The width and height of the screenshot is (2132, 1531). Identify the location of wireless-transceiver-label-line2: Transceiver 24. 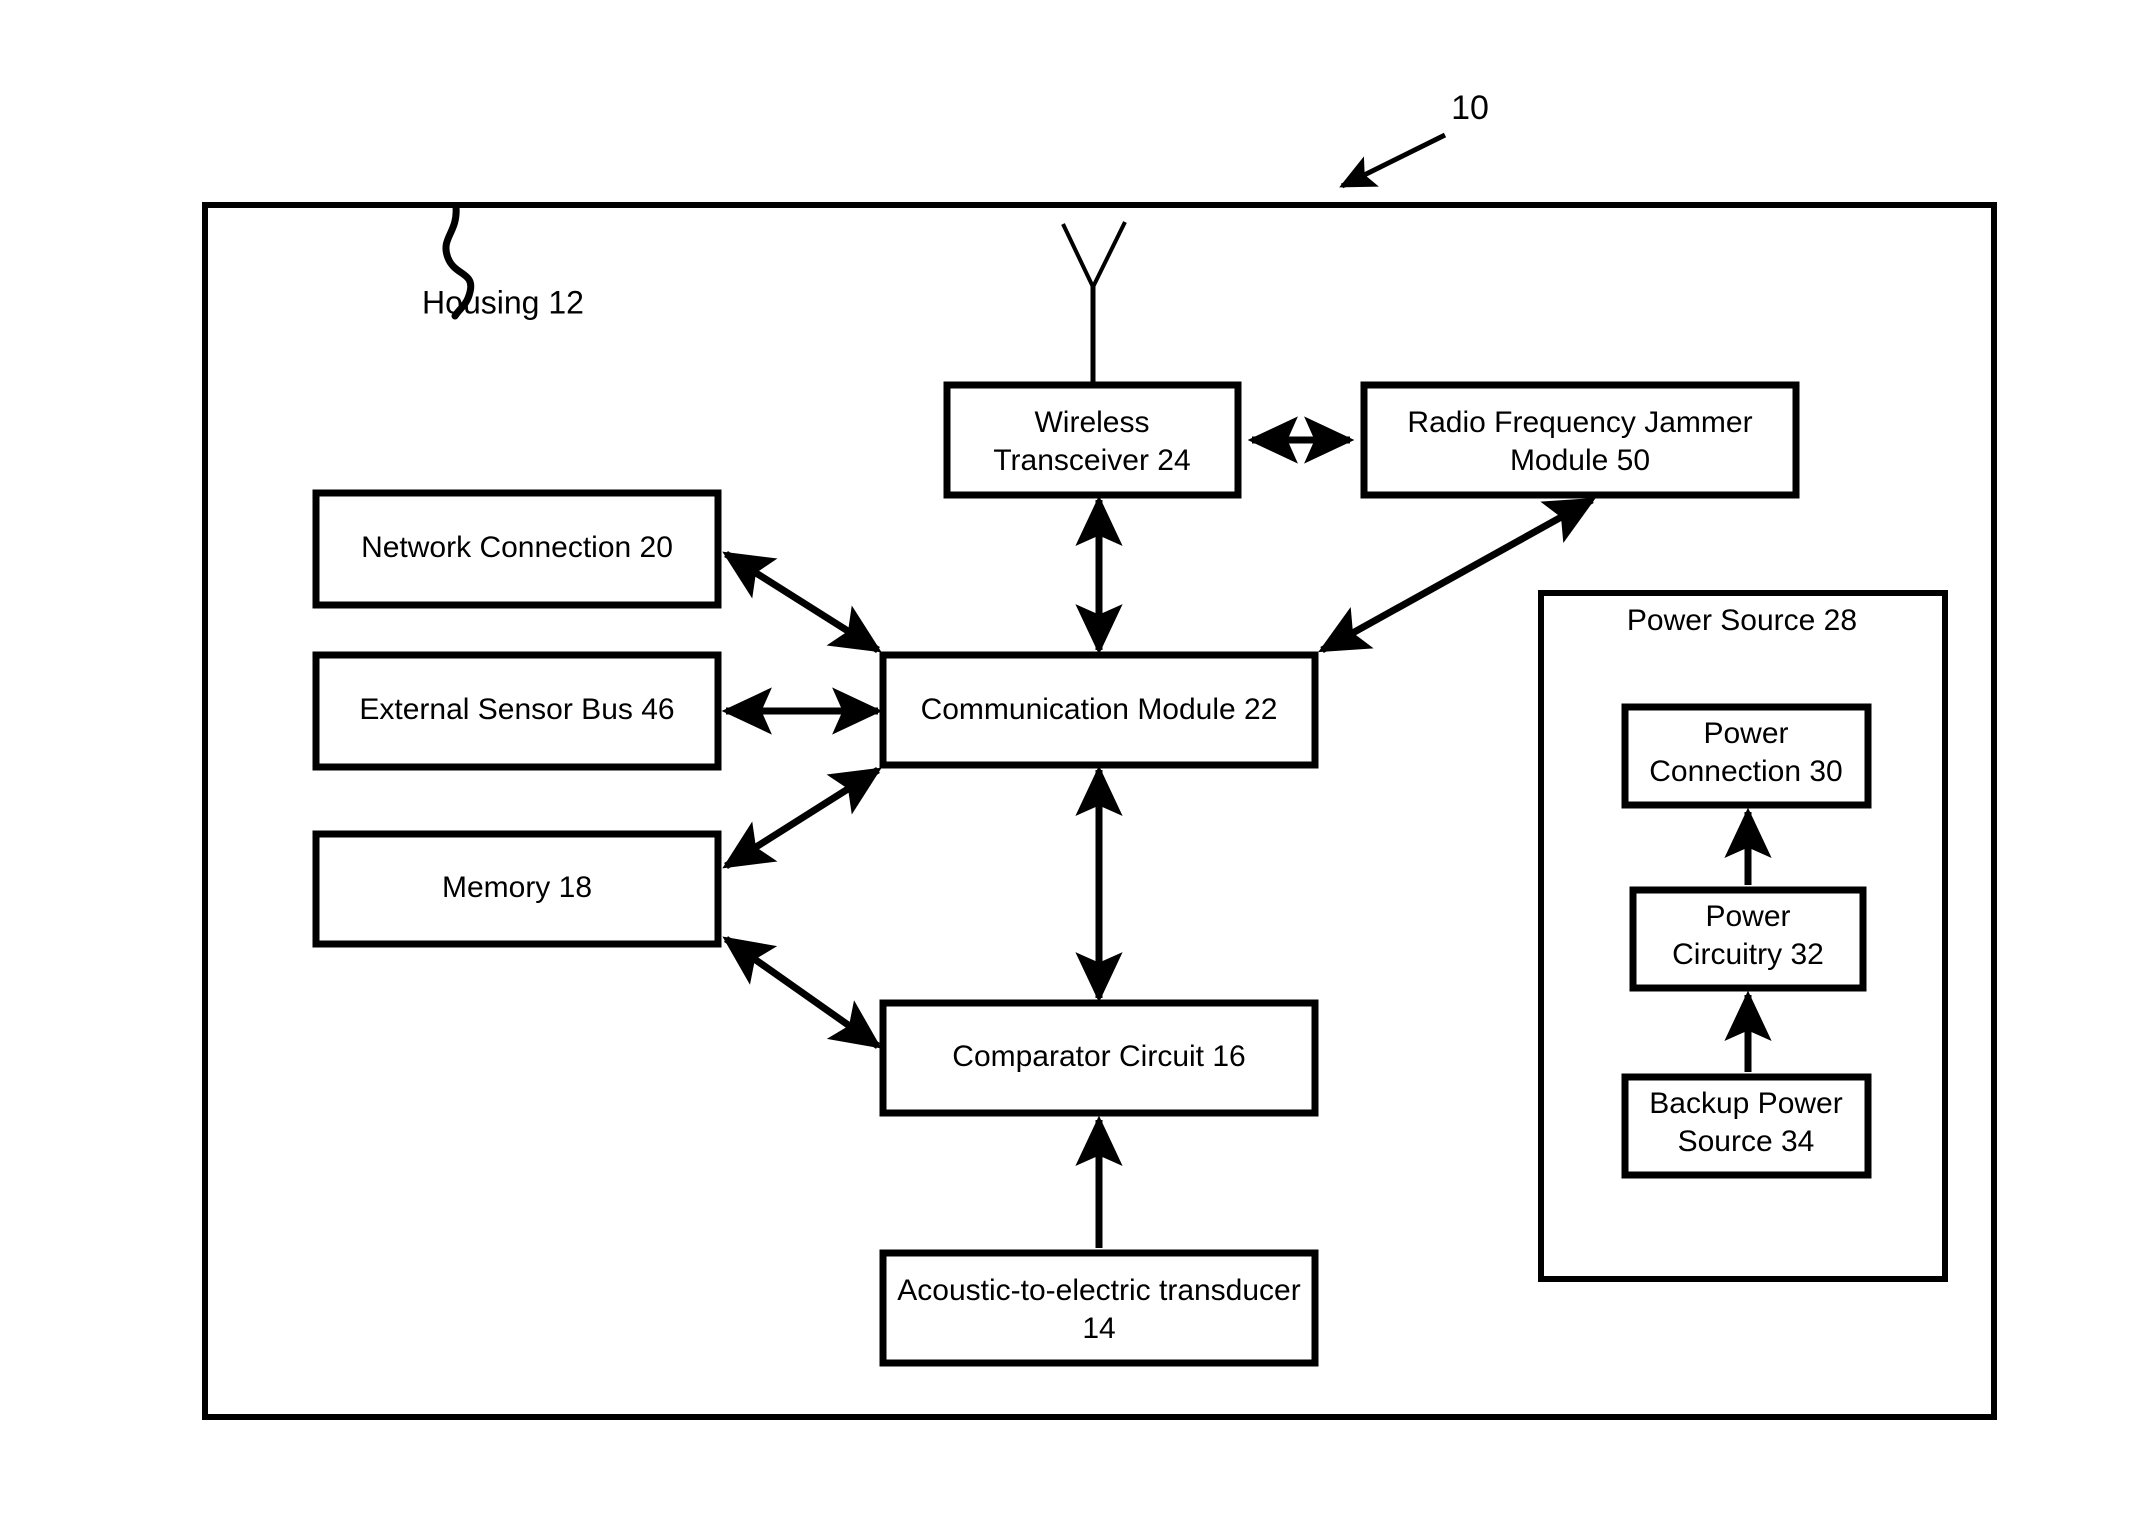
(1091, 460).